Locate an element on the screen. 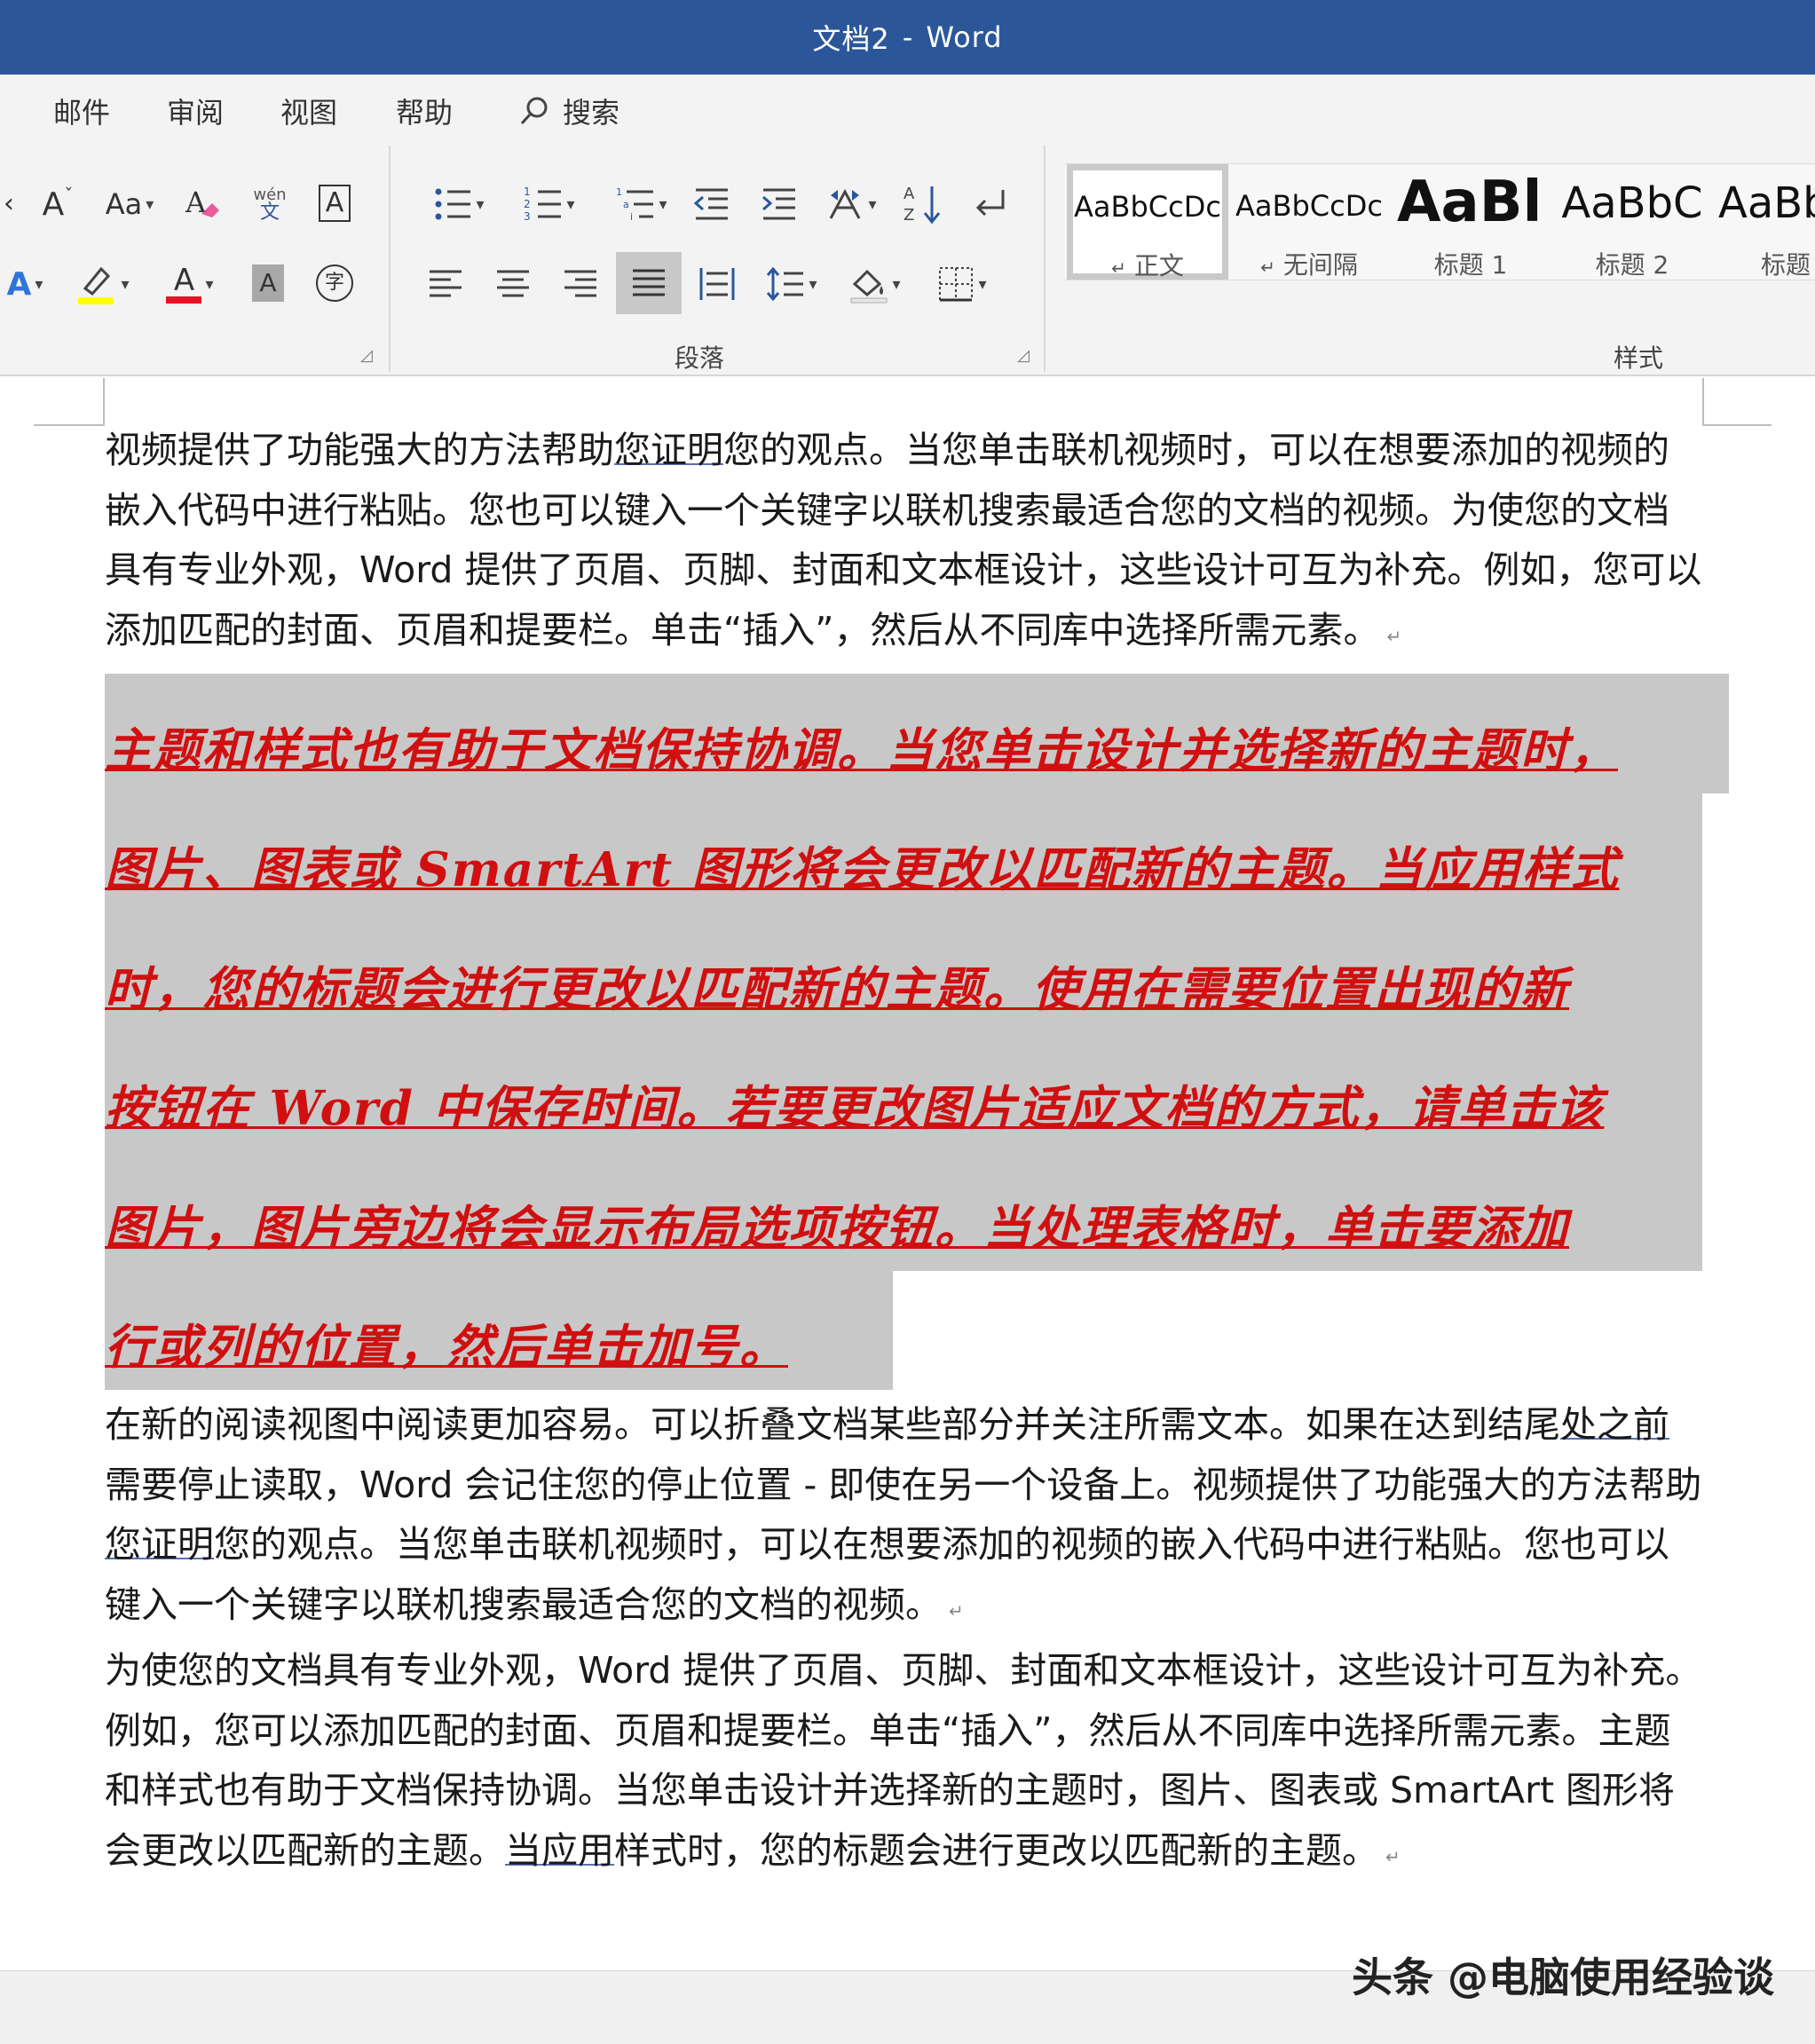  grammar-squiggle: 处之前 is located at coordinates (1614, 1424).